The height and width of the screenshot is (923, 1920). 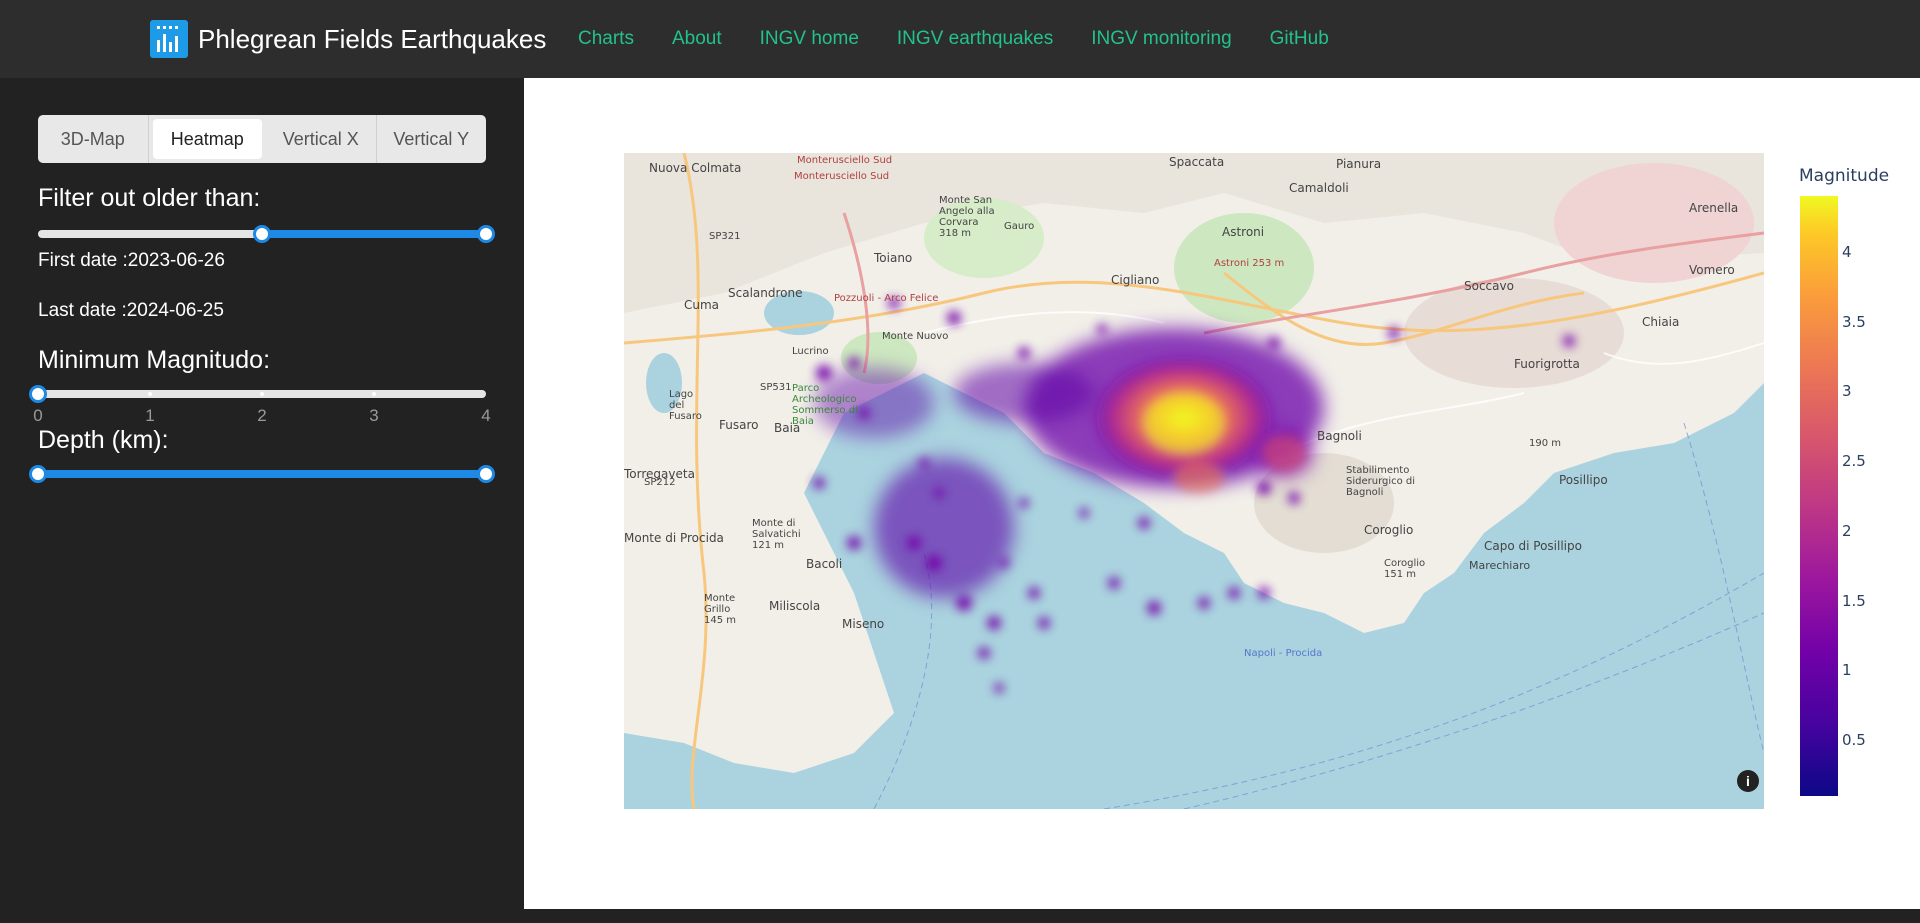 What do you see at coordinates (967, 217) in the screenshot?
I see `map-label: Monte San Angelo alla Corvara 318 m` at bounding box center [967, 217].